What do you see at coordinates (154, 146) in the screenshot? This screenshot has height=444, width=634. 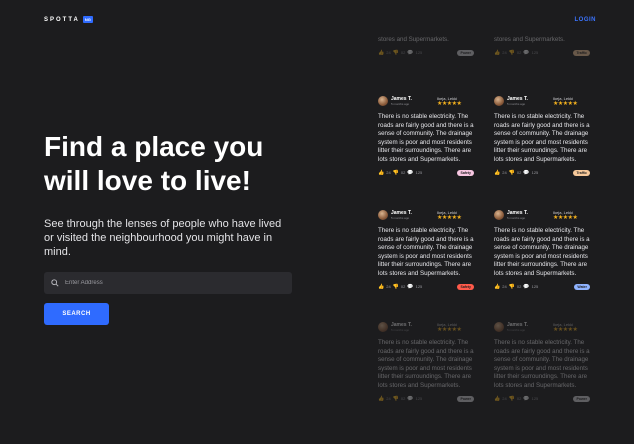 I see `hero-title-line-1: Find a place you` at bounding box center [154, 146].